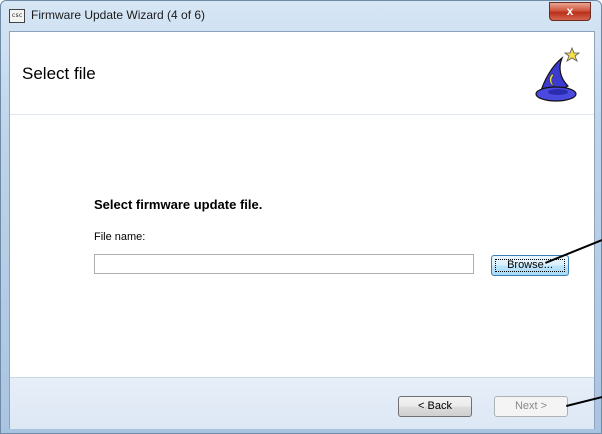 The image size is (602, 434). I want to click on back-button: < Back, so click(435, 406).